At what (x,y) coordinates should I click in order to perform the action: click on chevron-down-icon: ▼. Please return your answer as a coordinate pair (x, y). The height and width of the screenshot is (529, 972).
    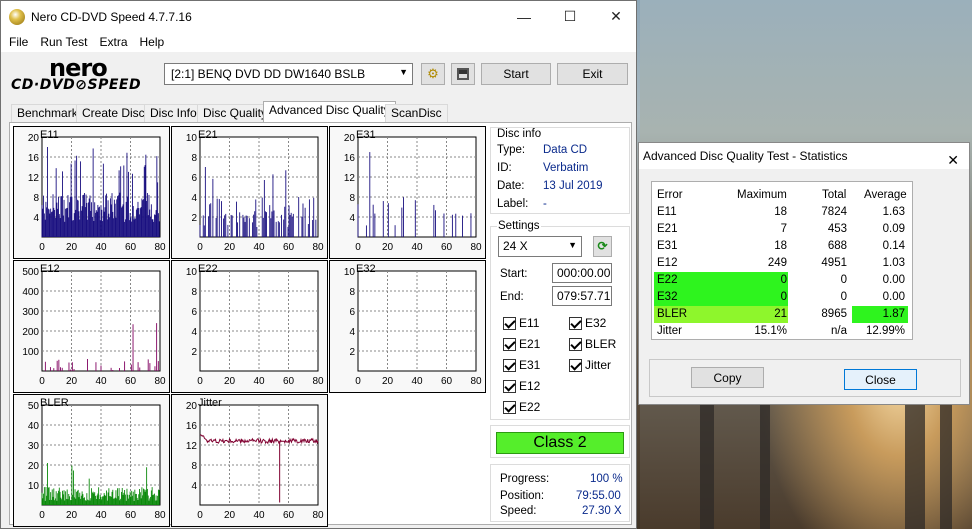
    Looking at the image, I should click on (572, 245).